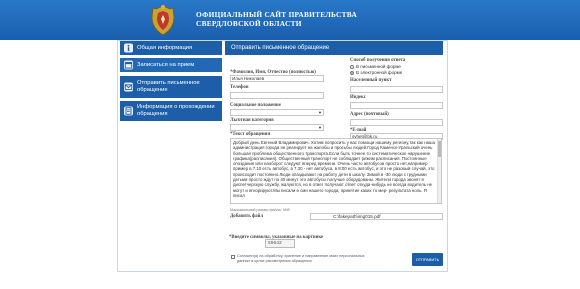 The width and height of the screenshot is (580, 289). I want to click on appeal-text-label: *Текст обращения, so click(250, 134).